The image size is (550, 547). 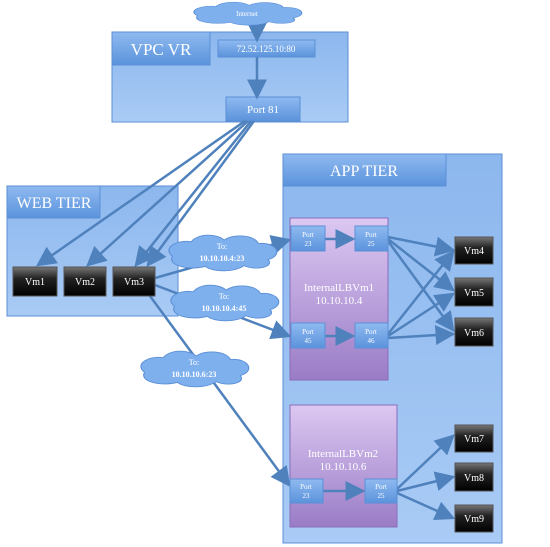 What do you see at coordinates (263, 110) in the screenshot?
I see `port-81-label: Port 81` at bounding box center [263, 110].